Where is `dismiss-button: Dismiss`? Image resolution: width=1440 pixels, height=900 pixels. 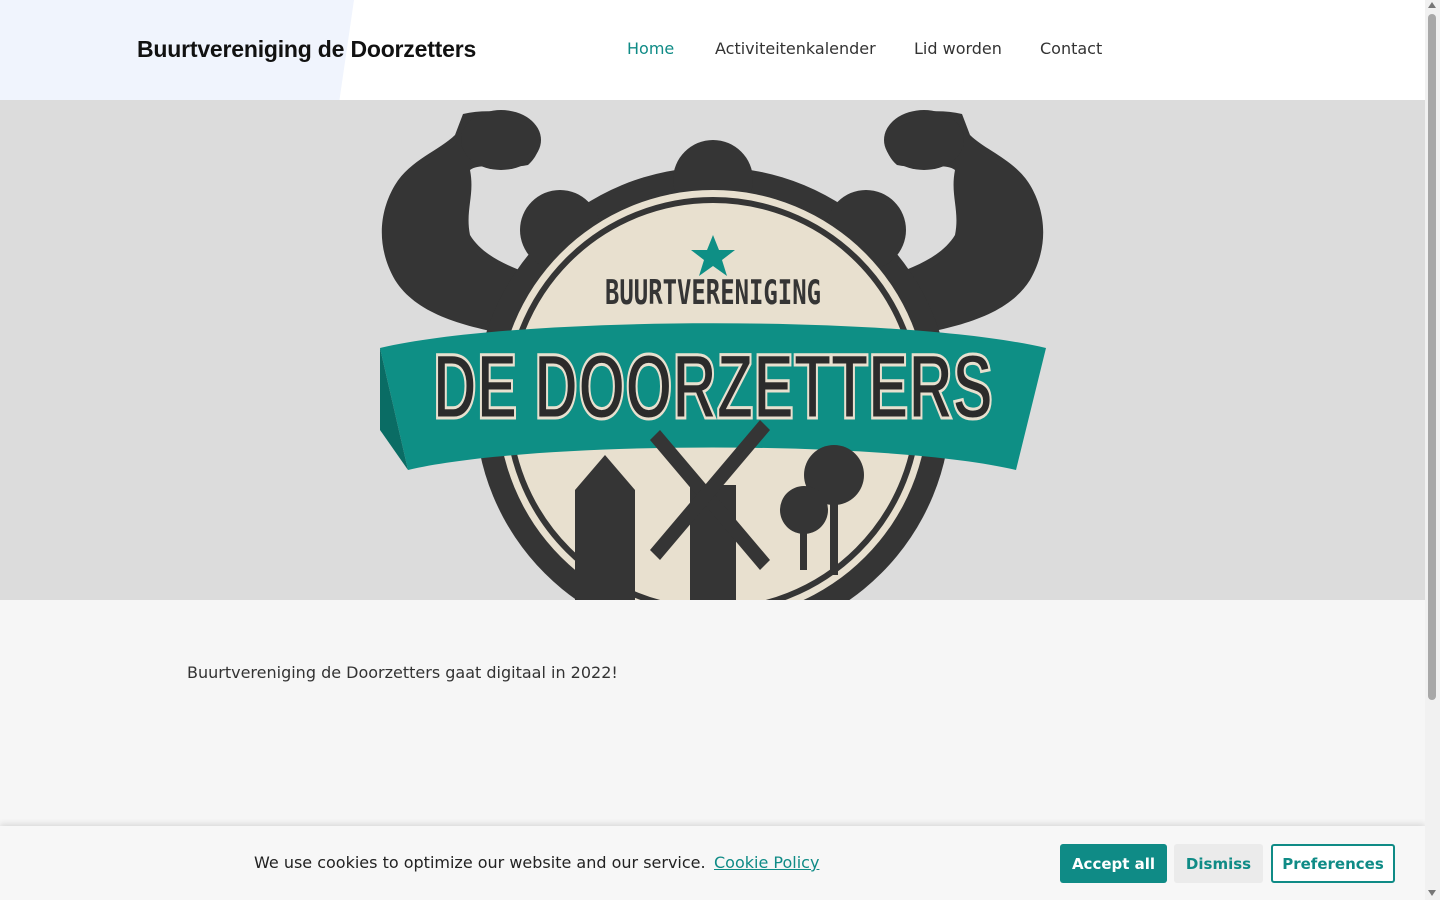
dismiss-button: Dismiss is located at coordinates (1218, 863).